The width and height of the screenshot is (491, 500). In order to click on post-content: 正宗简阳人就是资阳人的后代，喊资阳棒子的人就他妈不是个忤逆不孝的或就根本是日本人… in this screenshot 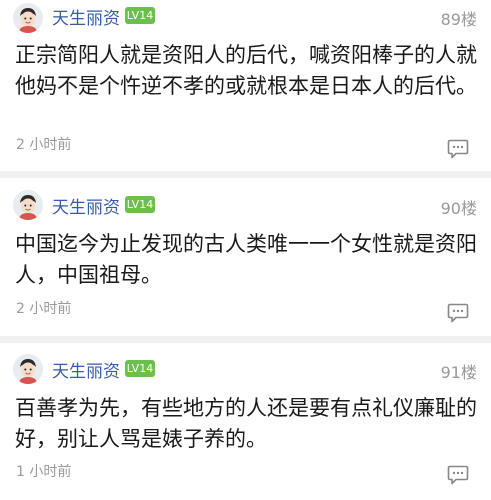, I will do `click(246, 70)`.